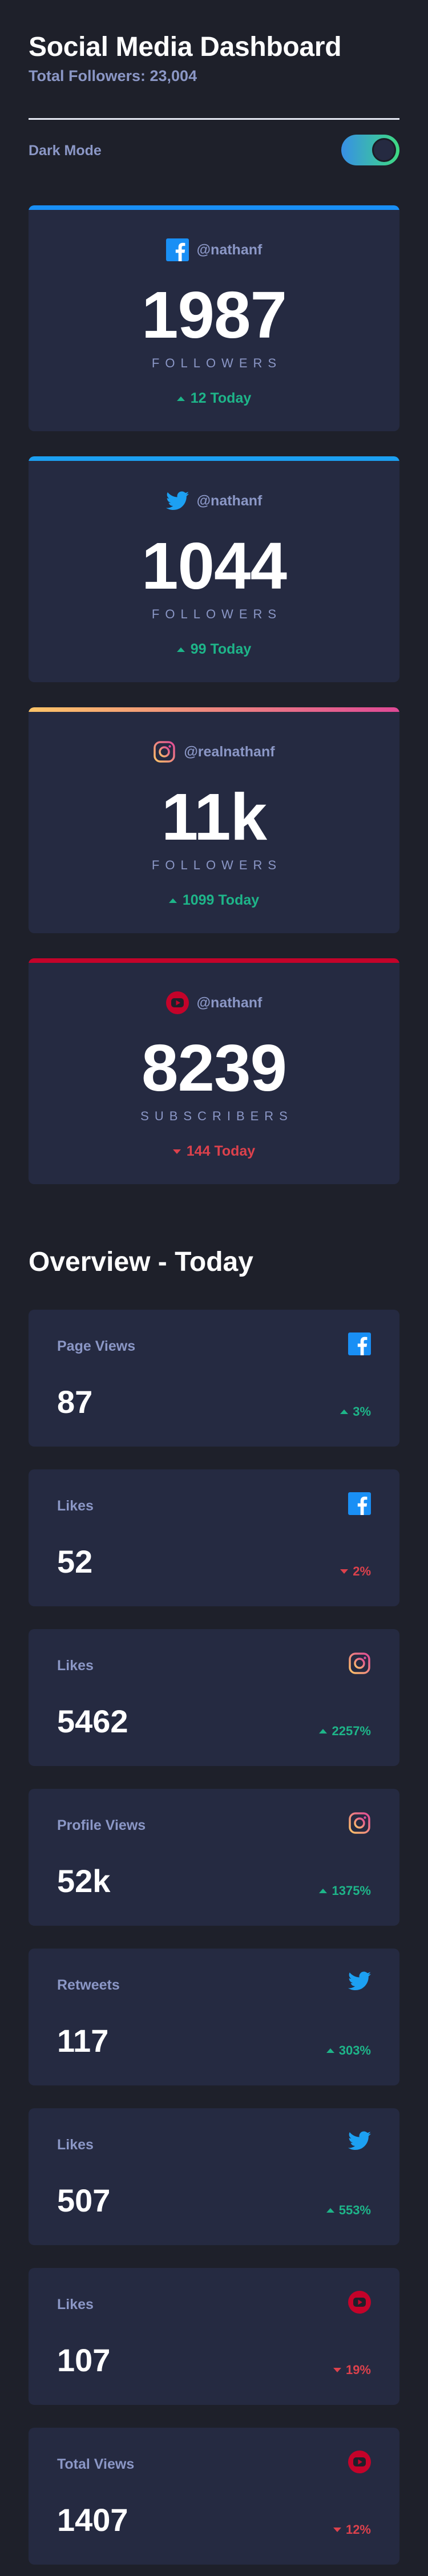 The width and height of the screenshot is (428, 2576). Describe the element at coordinates (214, 2336) in the screenshot. I see `overview-card: Likes 107 19%` at that location.